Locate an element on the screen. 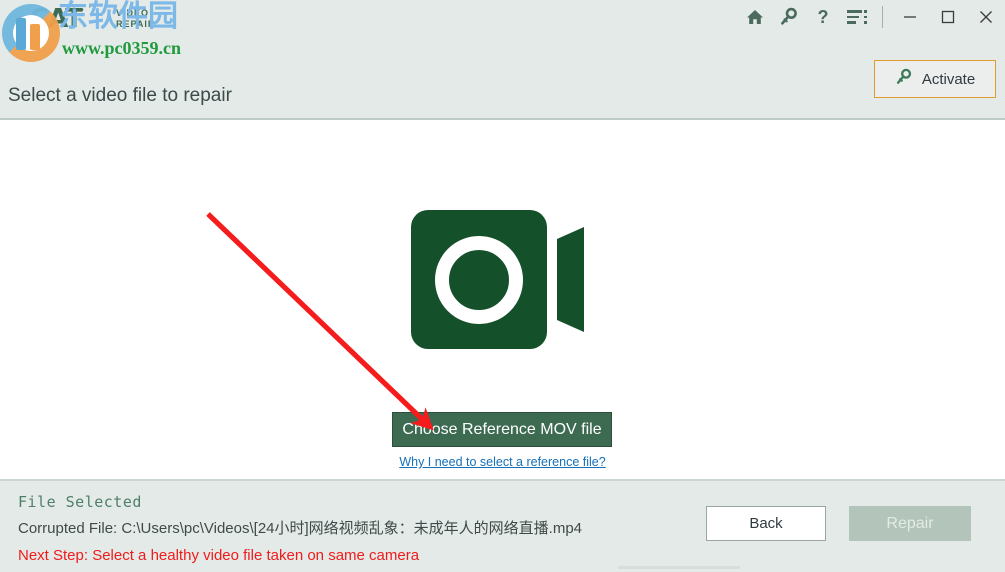 This screenshot has width=1005, height=572. file-selected-status: File Selected is located at coordinates (80, 502).